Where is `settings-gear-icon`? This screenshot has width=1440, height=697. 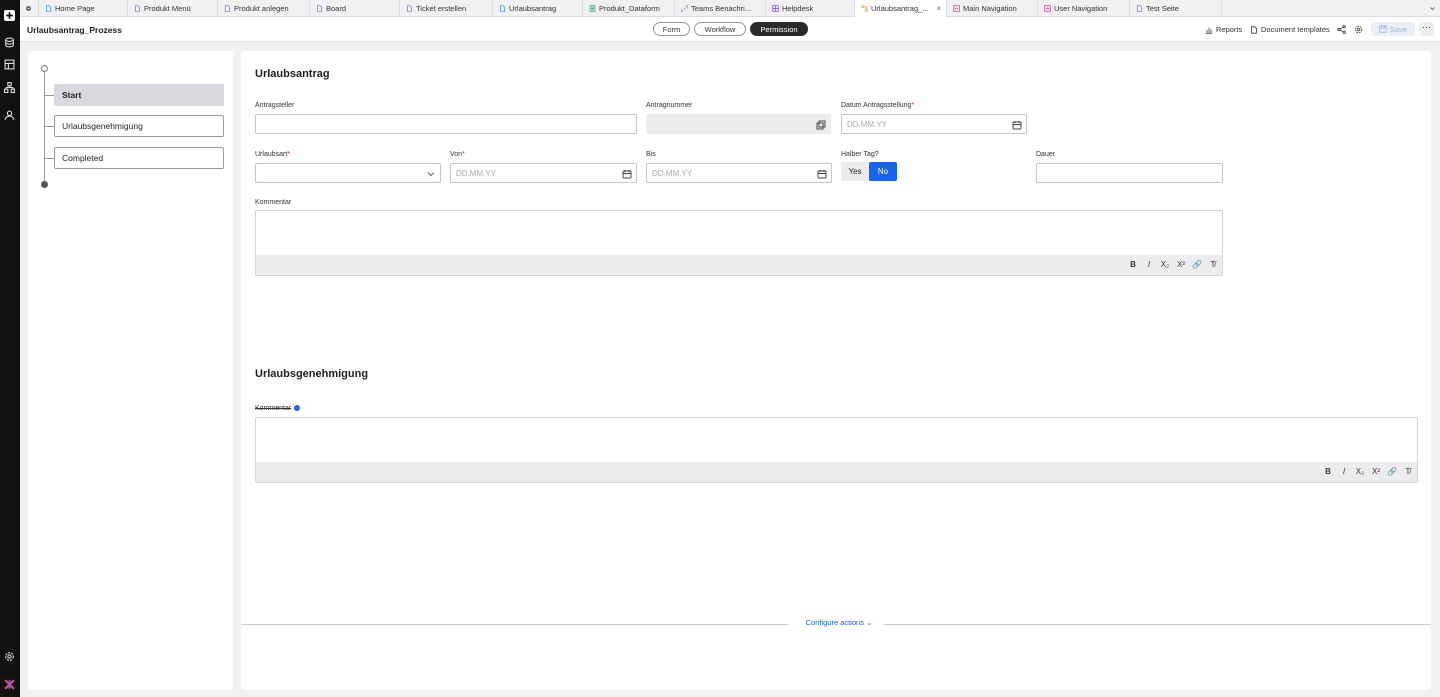 settings-gear-icon is located at coordinates (1358, 29).